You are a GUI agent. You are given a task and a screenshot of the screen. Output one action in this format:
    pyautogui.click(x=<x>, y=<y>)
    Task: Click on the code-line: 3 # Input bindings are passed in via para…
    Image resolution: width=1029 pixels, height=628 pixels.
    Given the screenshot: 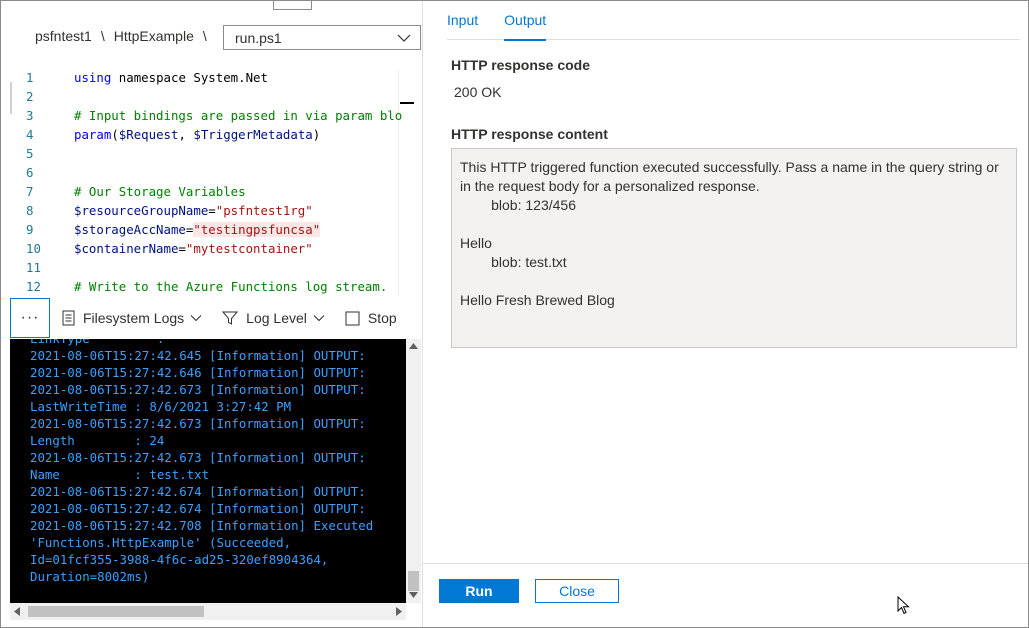 What is the action you would take?
    pyautogui.click(x=212, y=115)
    